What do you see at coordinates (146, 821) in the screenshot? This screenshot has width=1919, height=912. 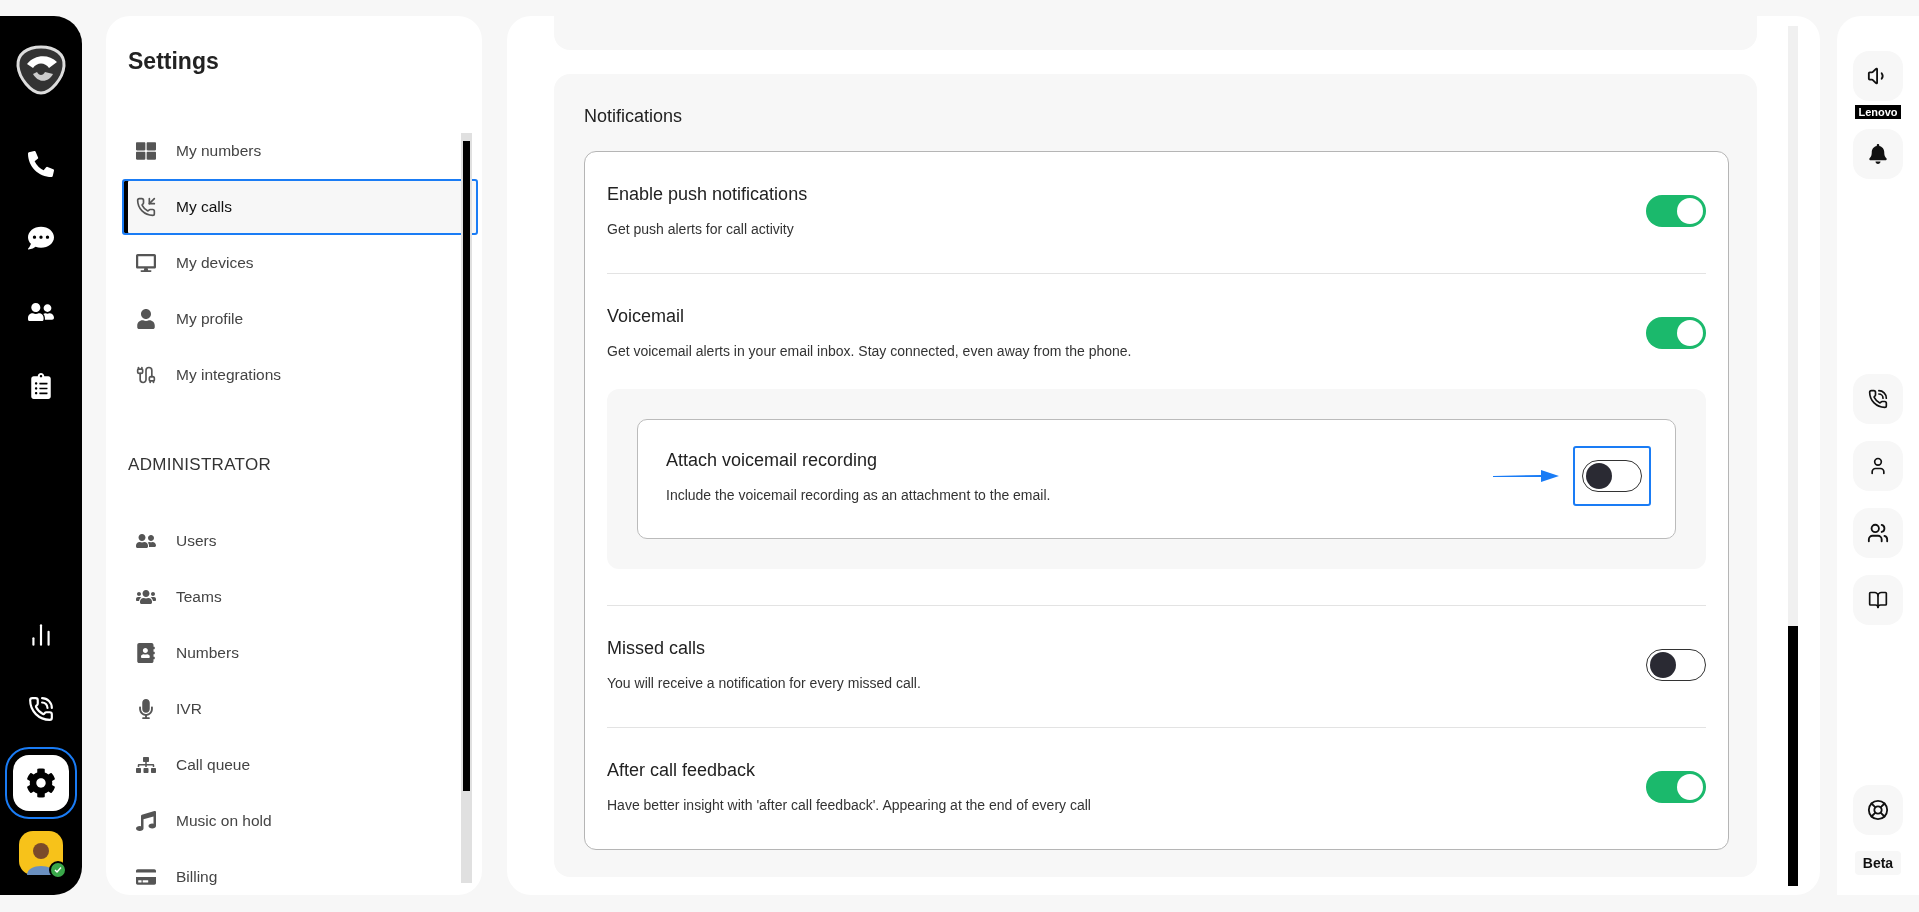 I see `music-note-icon` at bounding box center [146, 821].